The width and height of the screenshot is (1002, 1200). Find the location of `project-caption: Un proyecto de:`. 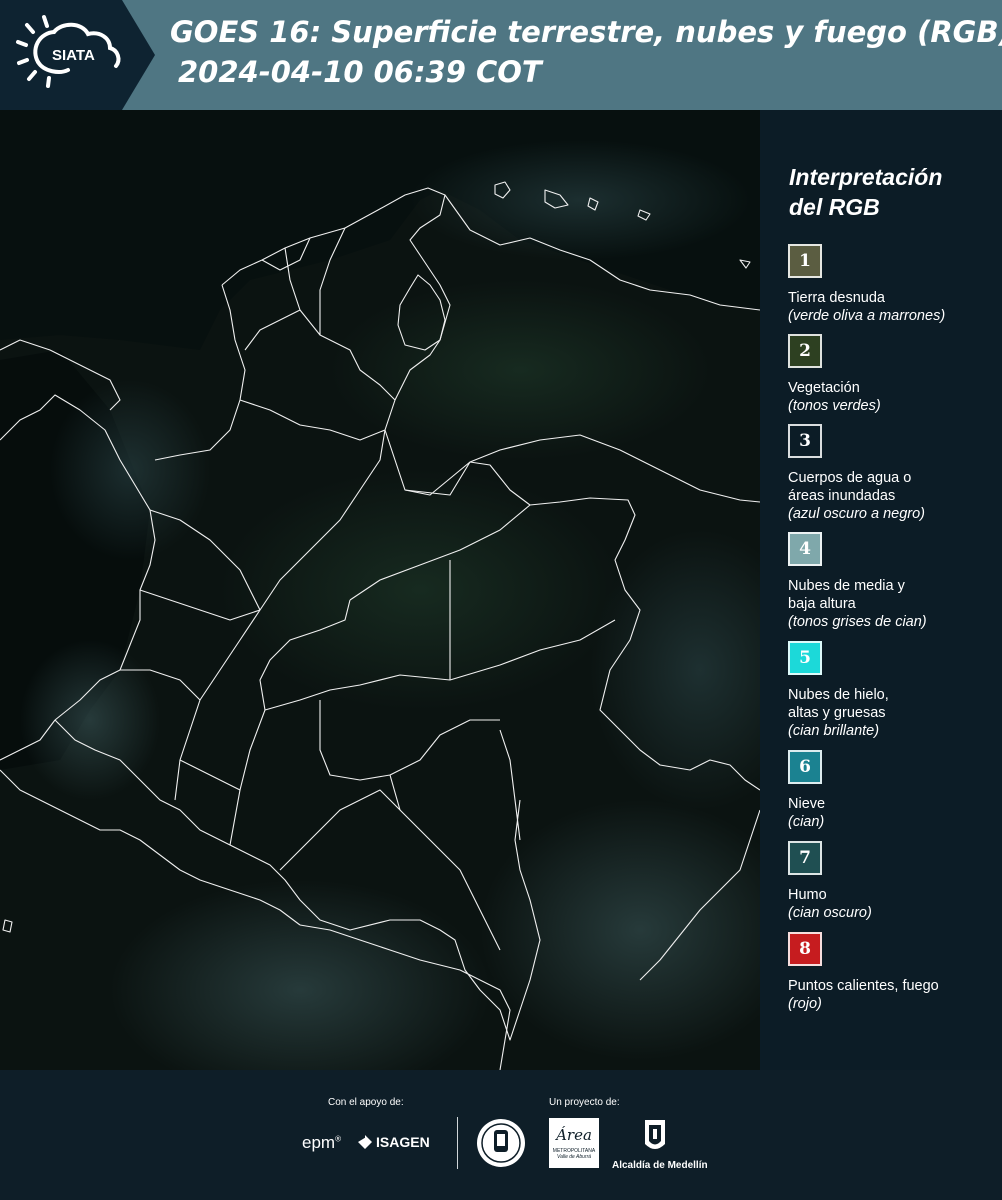

project-caption: Un proyecto de: is located at coordinates (584, 1102).